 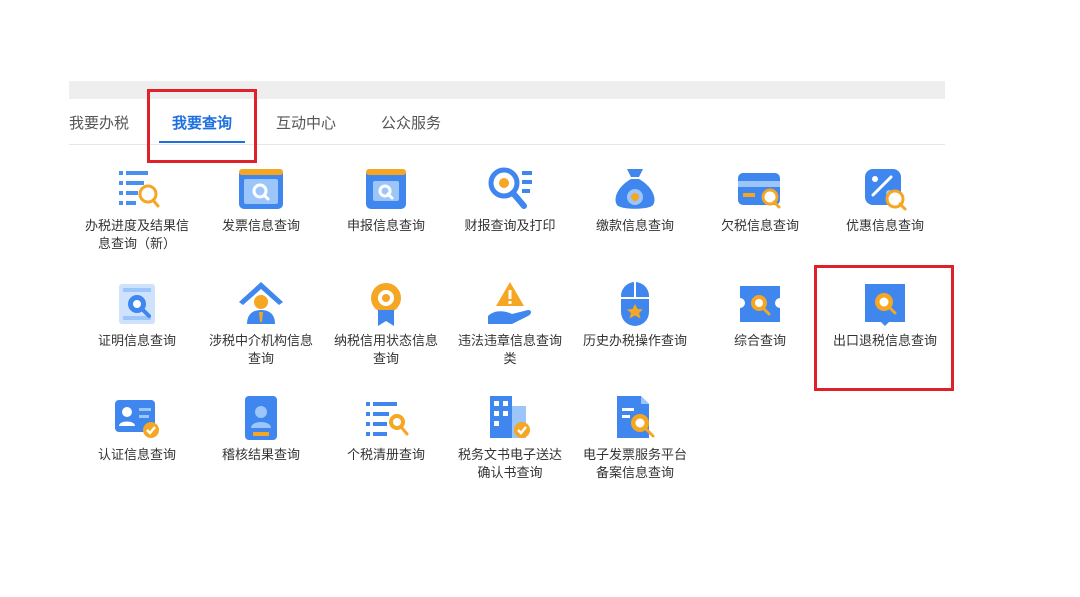 What do you see at coordinates (510, 188) in the screenshot?
I see `financial-report-search-icon` at bounding box center [510, 188].